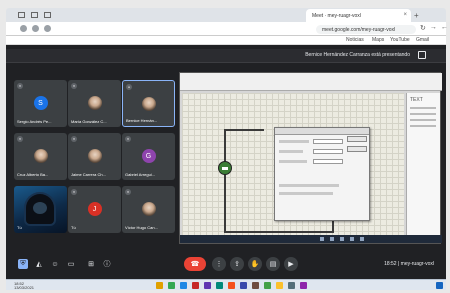 Image resolution: width=450 pixels, height=293 pixels. I want to click on shared-side-panel: TEXT, so click(423, 167).